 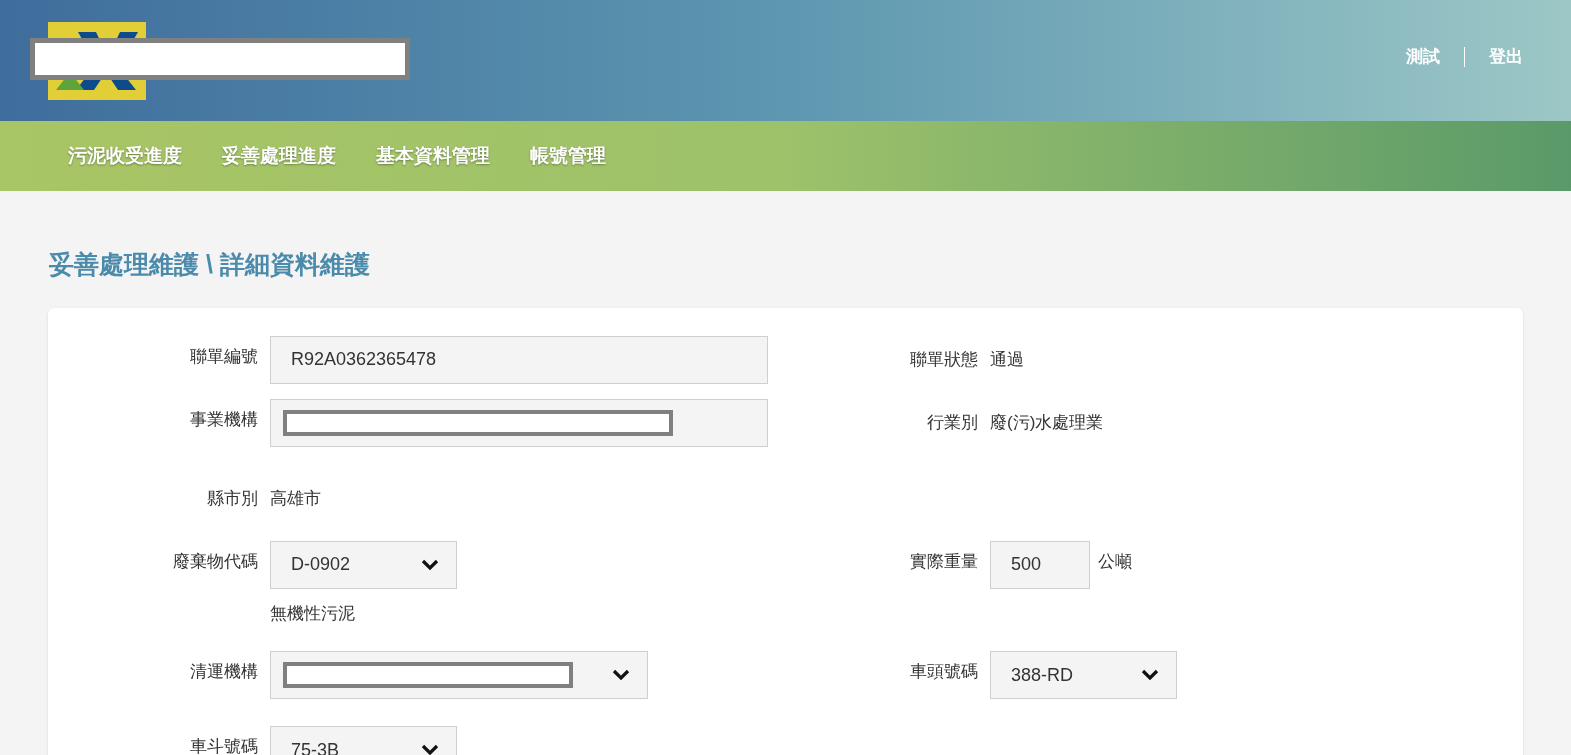 What do you see at coordinates (363, 564) in the screenshot?
I see `select-field: D-0902` at bounding box center [363, 564].